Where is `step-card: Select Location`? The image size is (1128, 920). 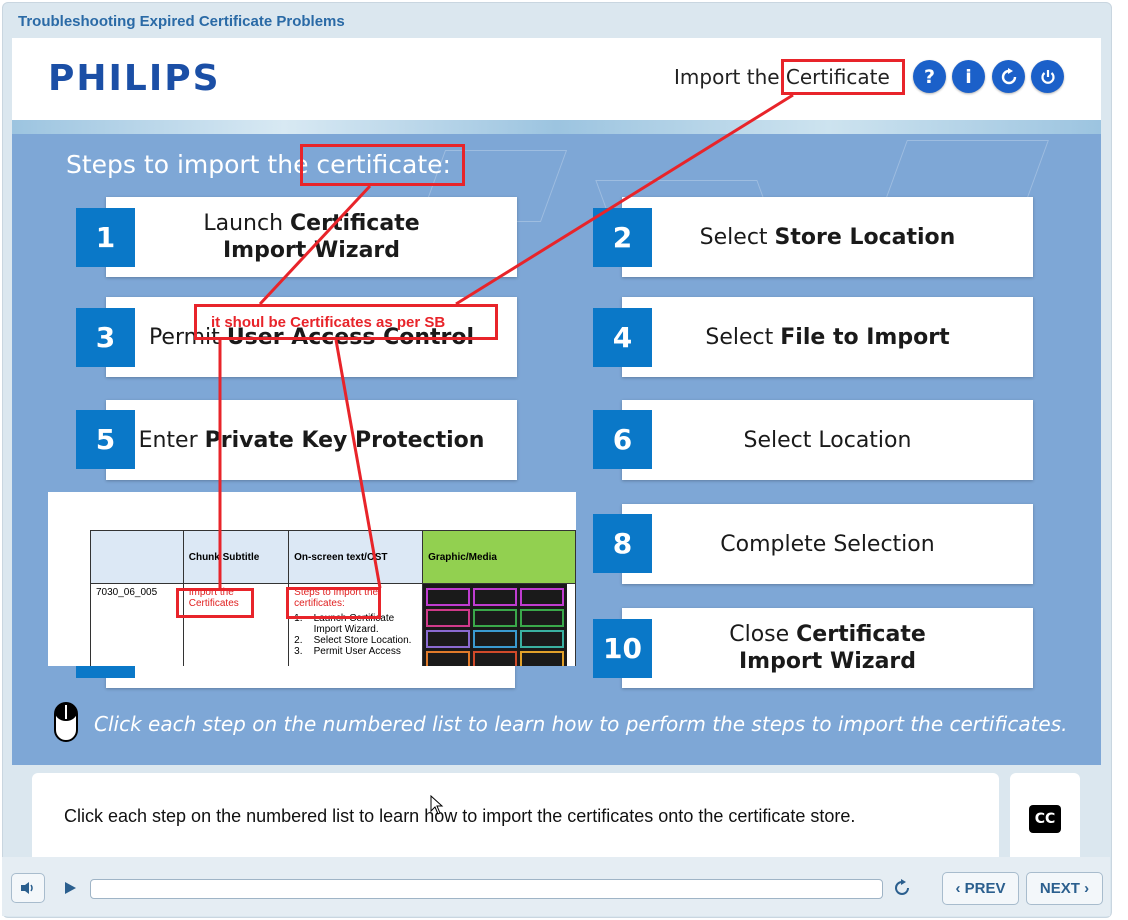 step-card: Select Location is located at coordinates (827, 440).